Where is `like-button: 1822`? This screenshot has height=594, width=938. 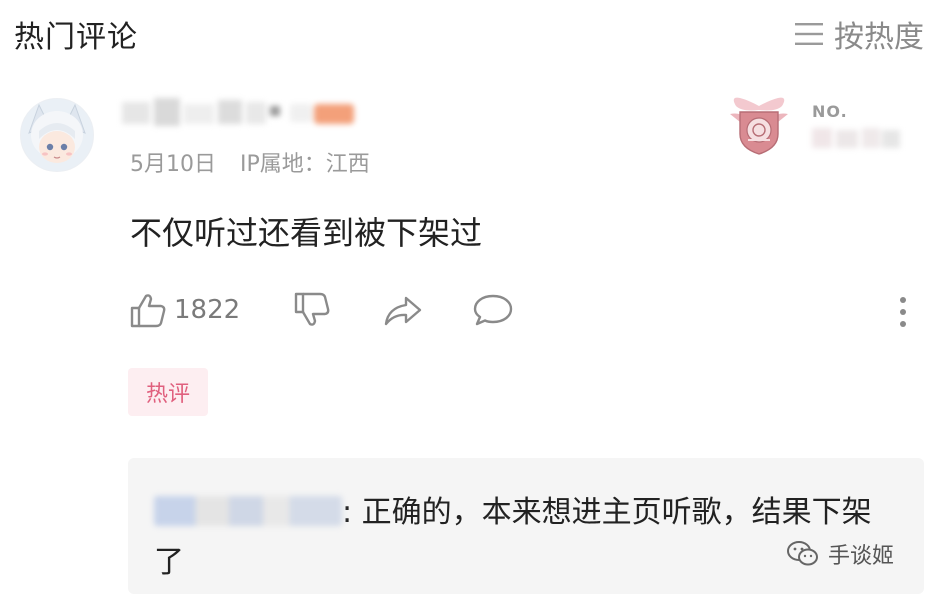
like-button: 1822 is located at coordinates (184, 310).